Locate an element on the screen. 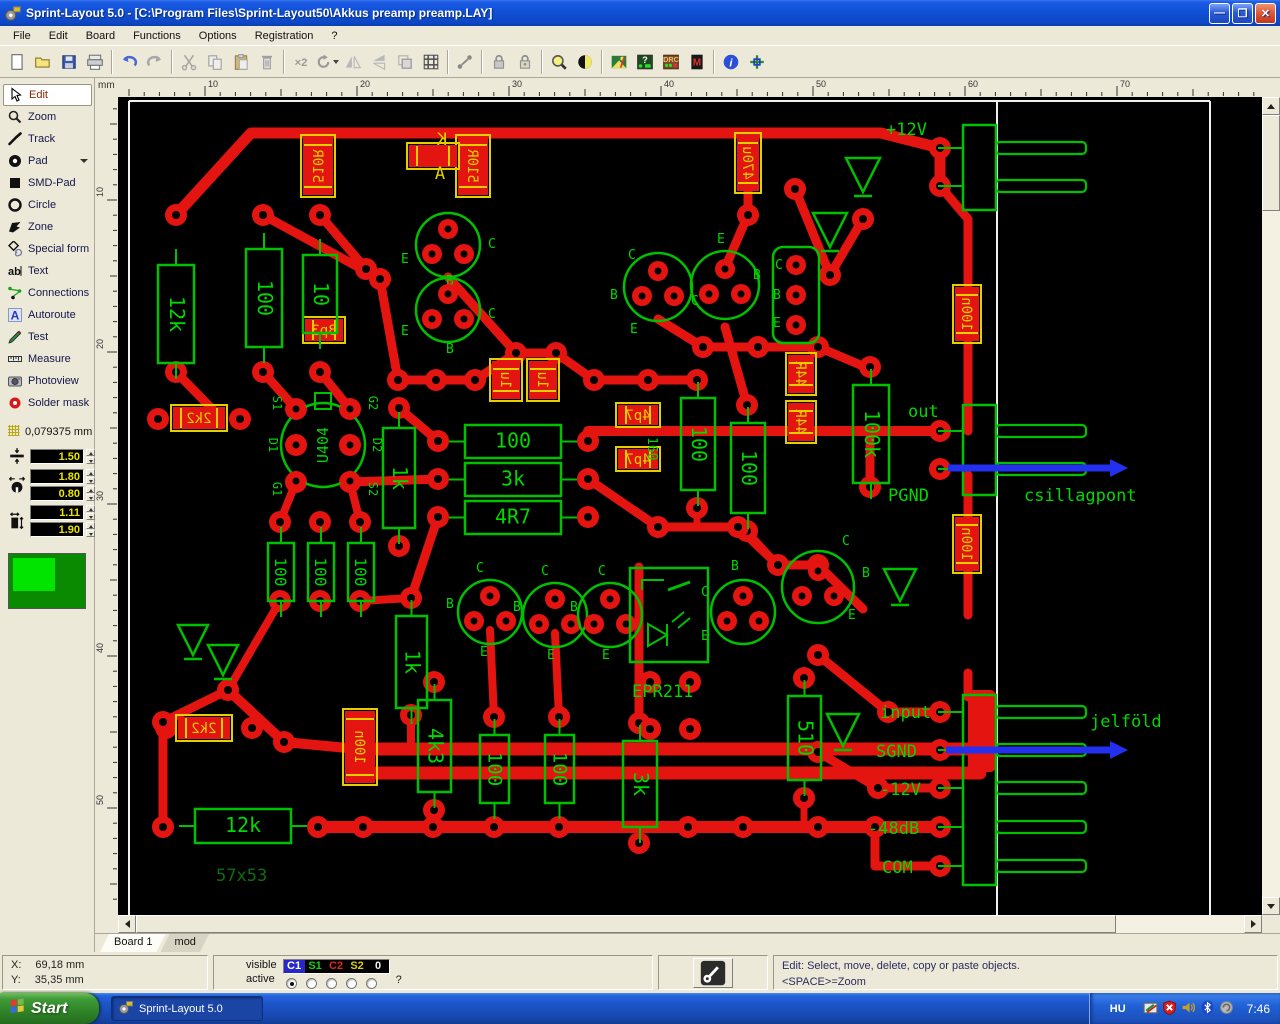 The width and height of the screenshot is (1280, 1024). pad-size-value-0: 1.80 is located at coordinates (57, 476).